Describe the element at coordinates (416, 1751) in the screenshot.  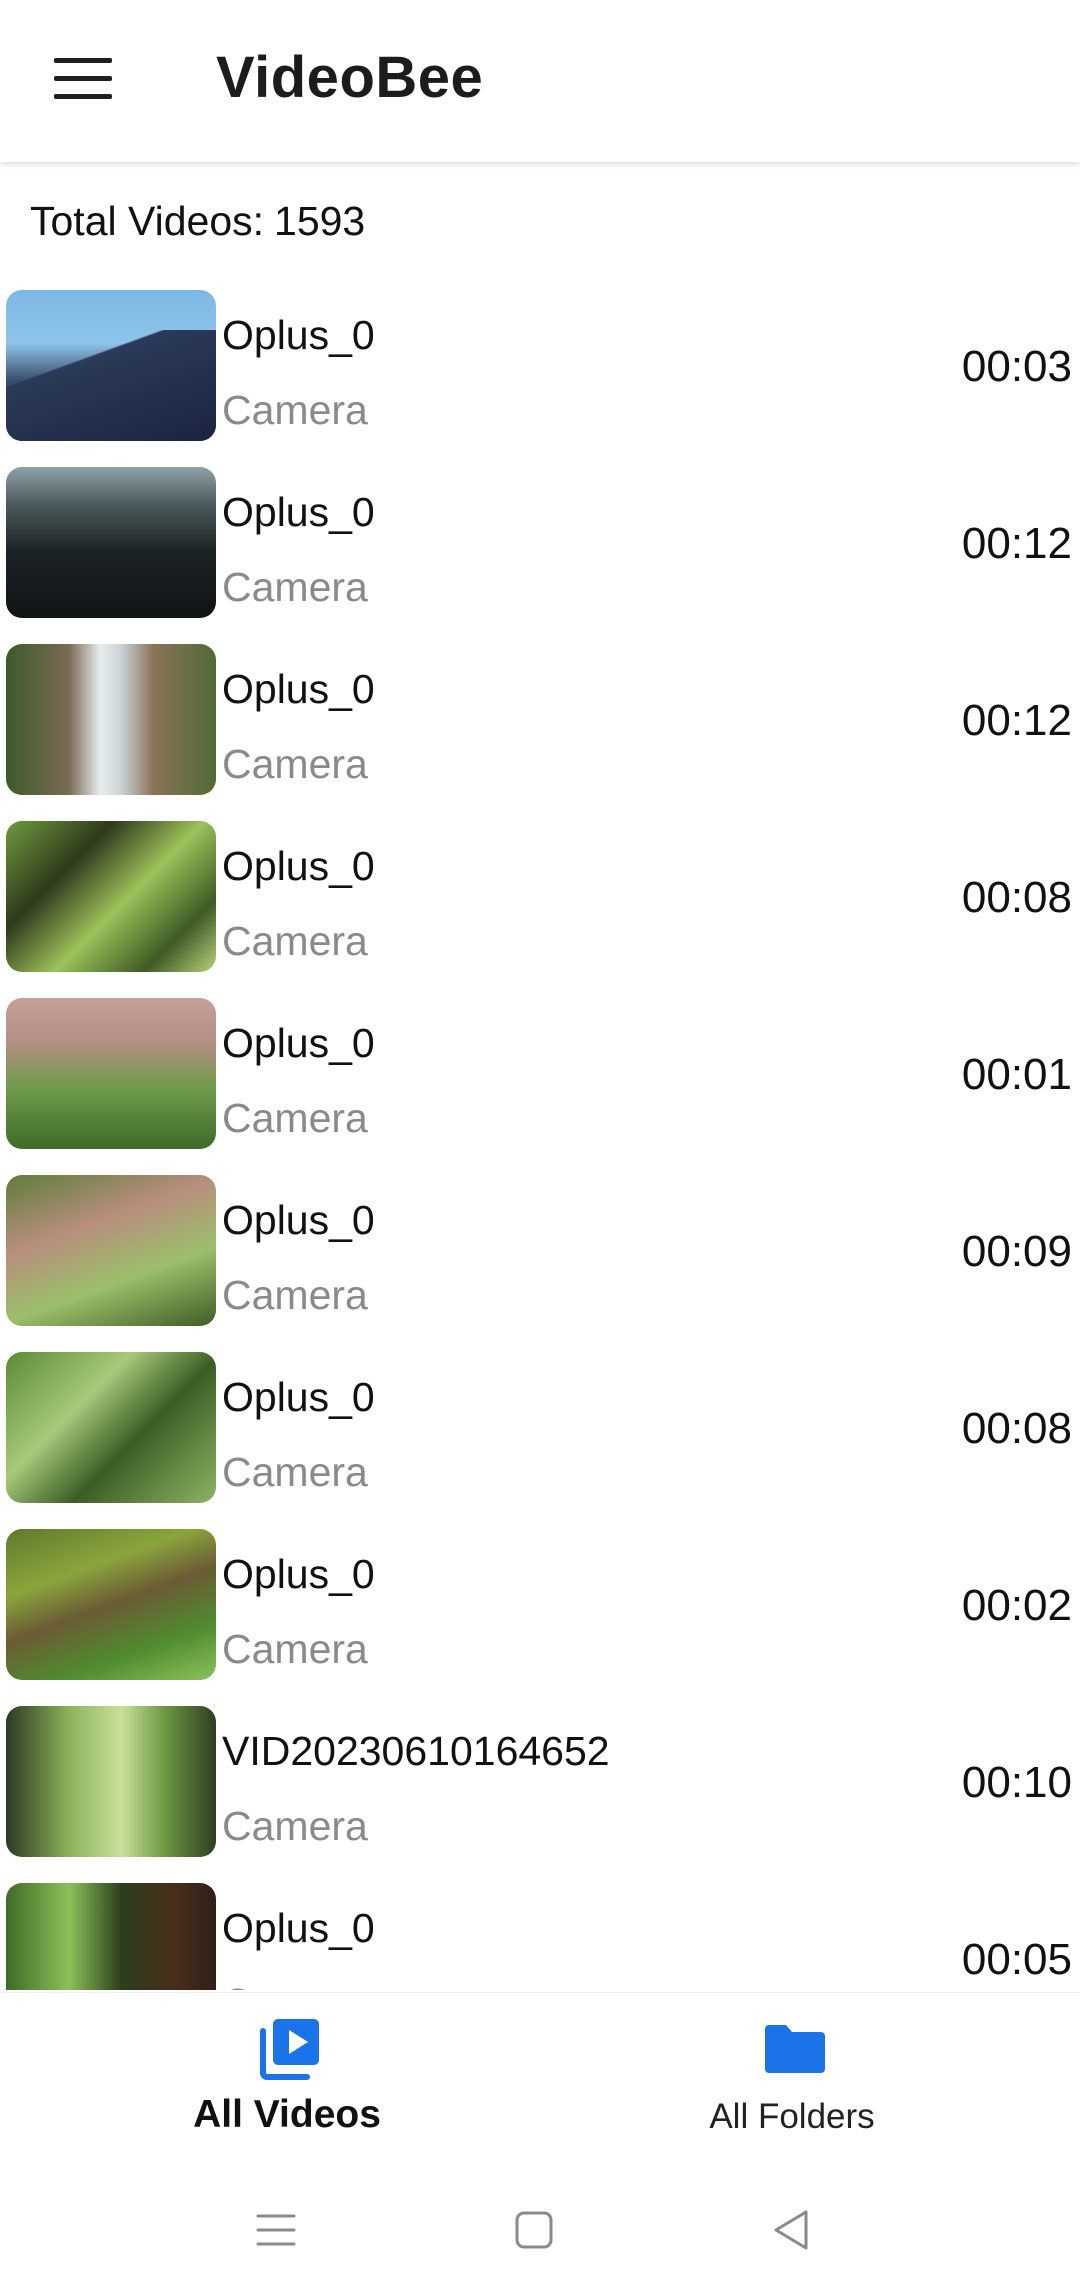
I see `video-title: VID20230610164652` at that location.